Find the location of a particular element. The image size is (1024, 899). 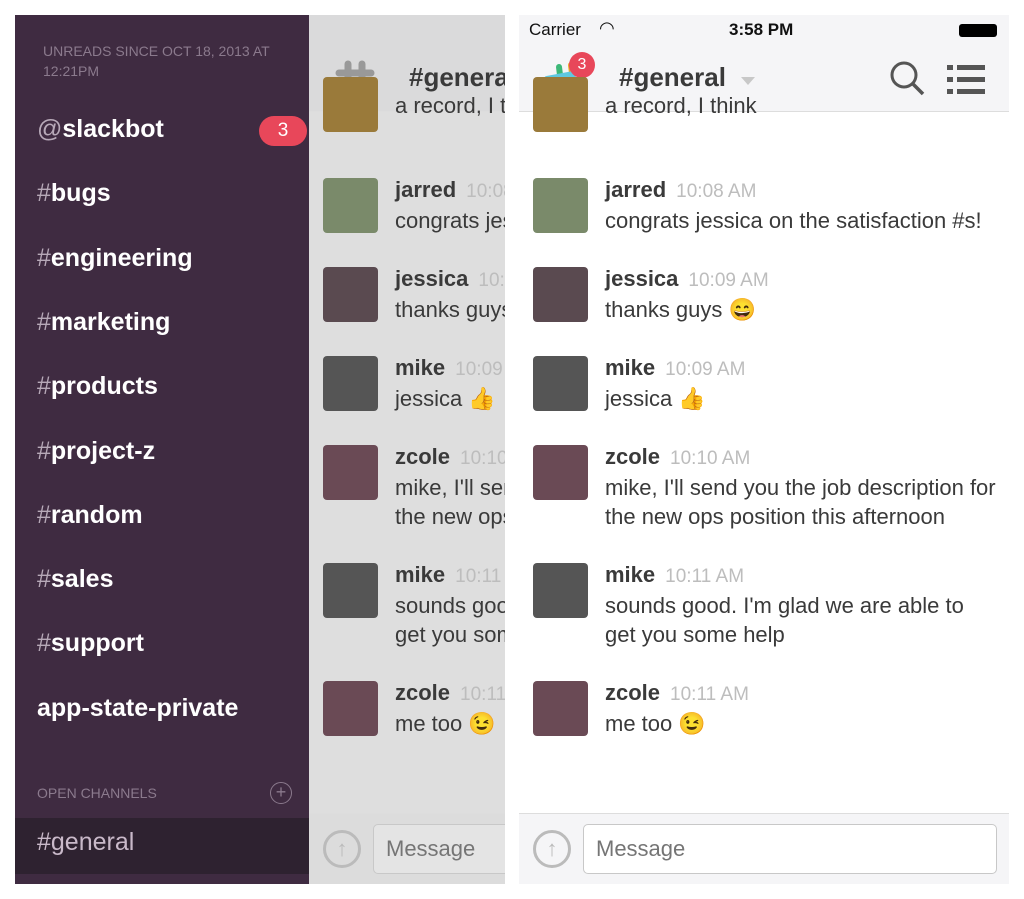

sidebar-item-app-state-private: app-state-private is located at coordinates (172, 708).